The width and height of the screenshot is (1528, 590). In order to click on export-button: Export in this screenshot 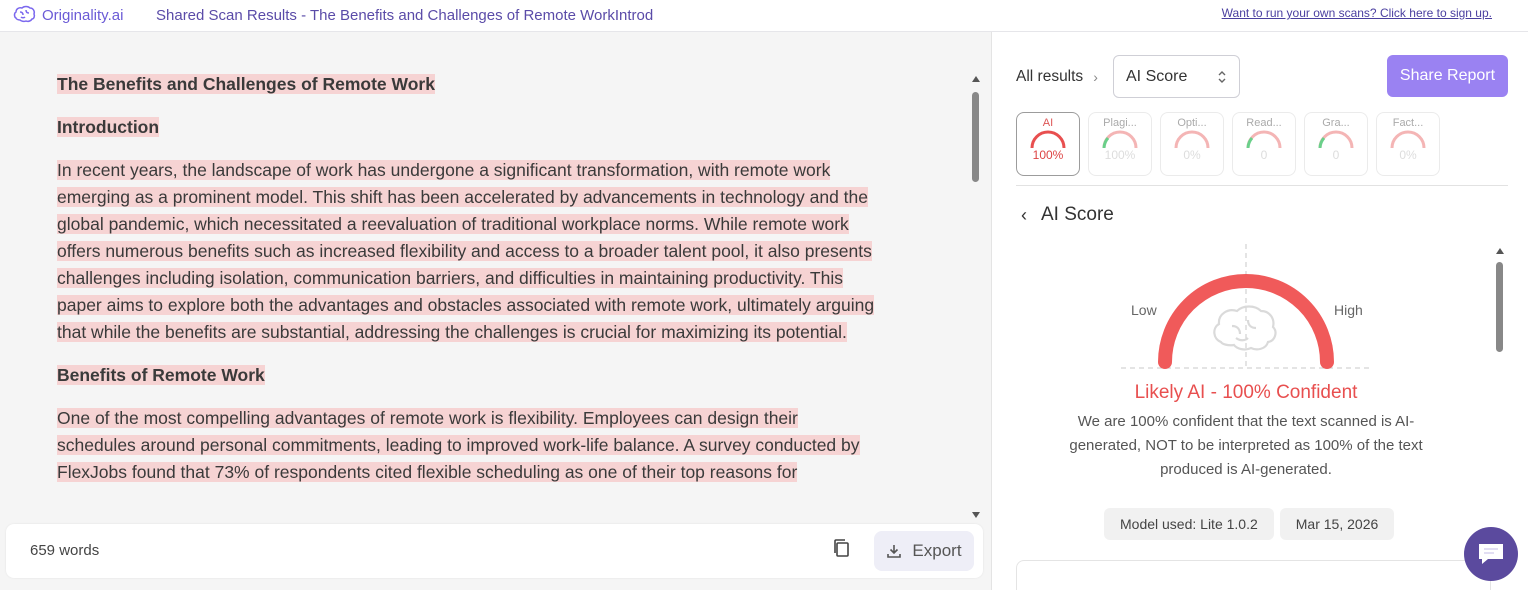, I will do `click(924, 551)`.